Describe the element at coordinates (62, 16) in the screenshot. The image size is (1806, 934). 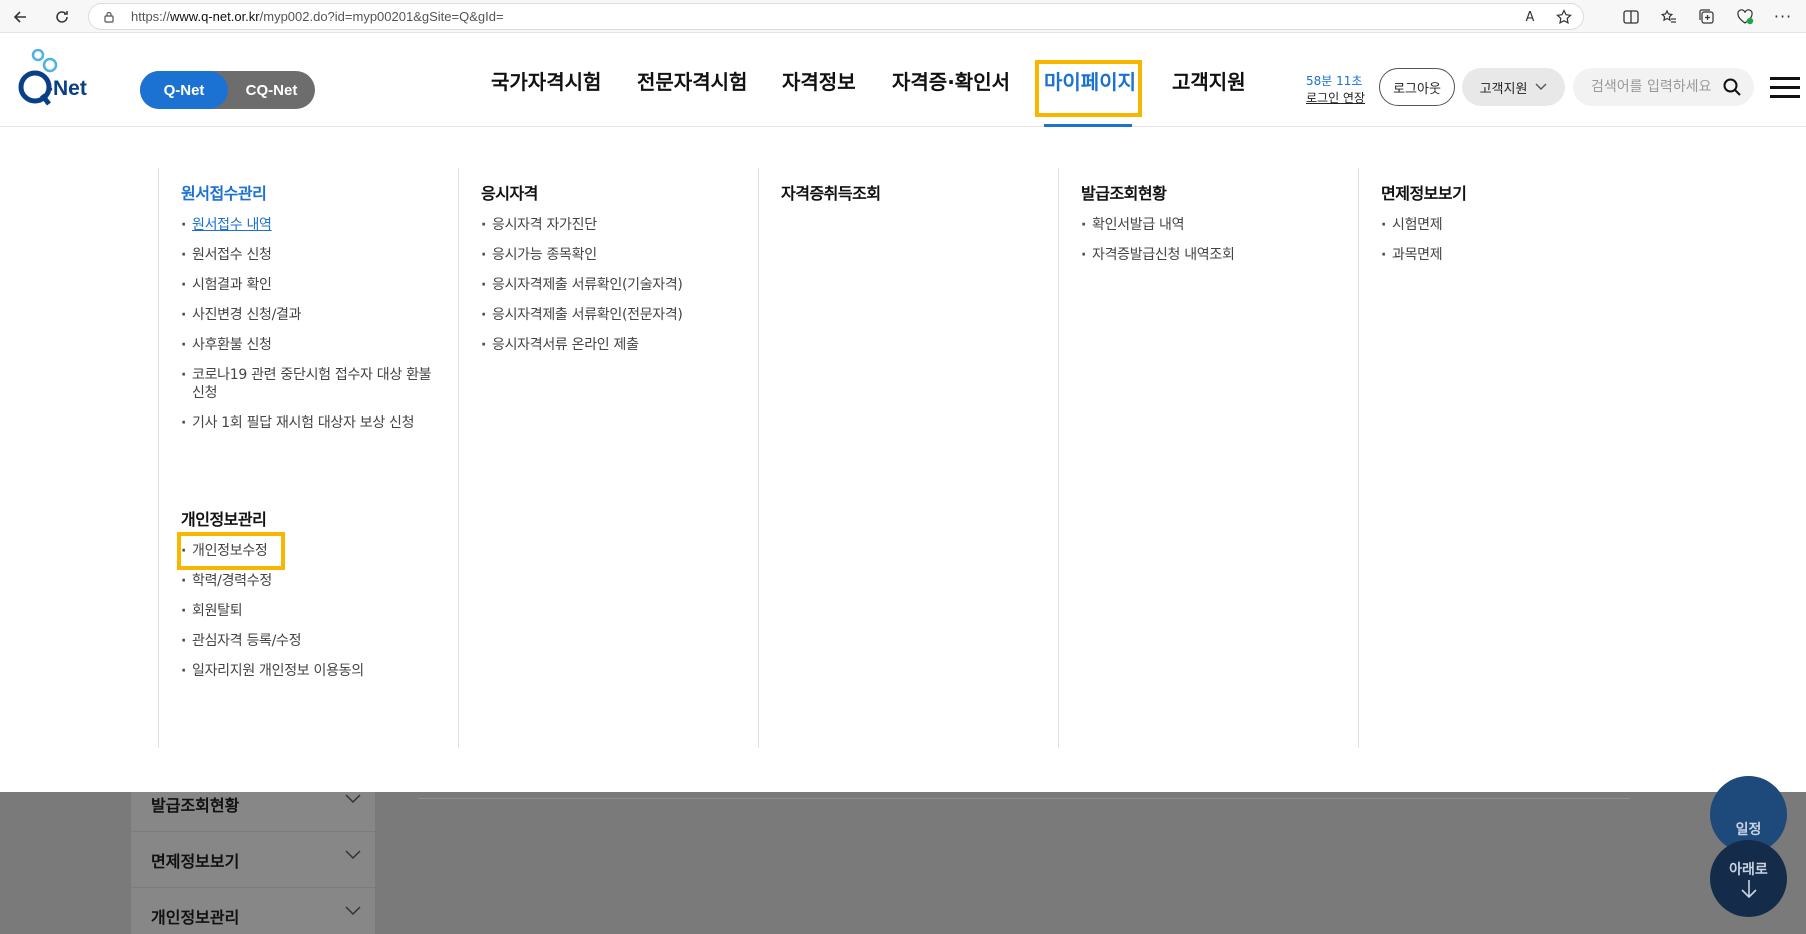
I see `refresh-icon` at that location.